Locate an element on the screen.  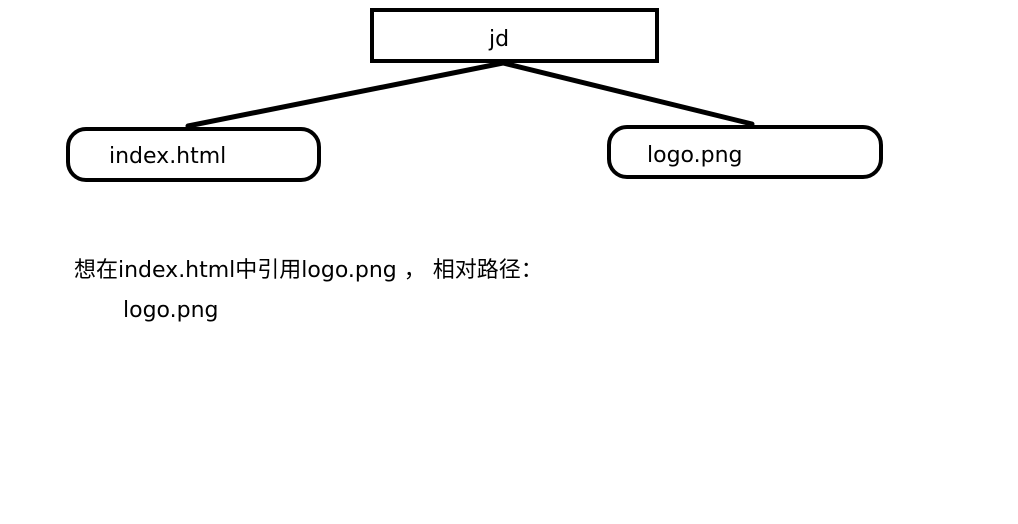
node-root-jd: jd is located at coordinates (514, 35).